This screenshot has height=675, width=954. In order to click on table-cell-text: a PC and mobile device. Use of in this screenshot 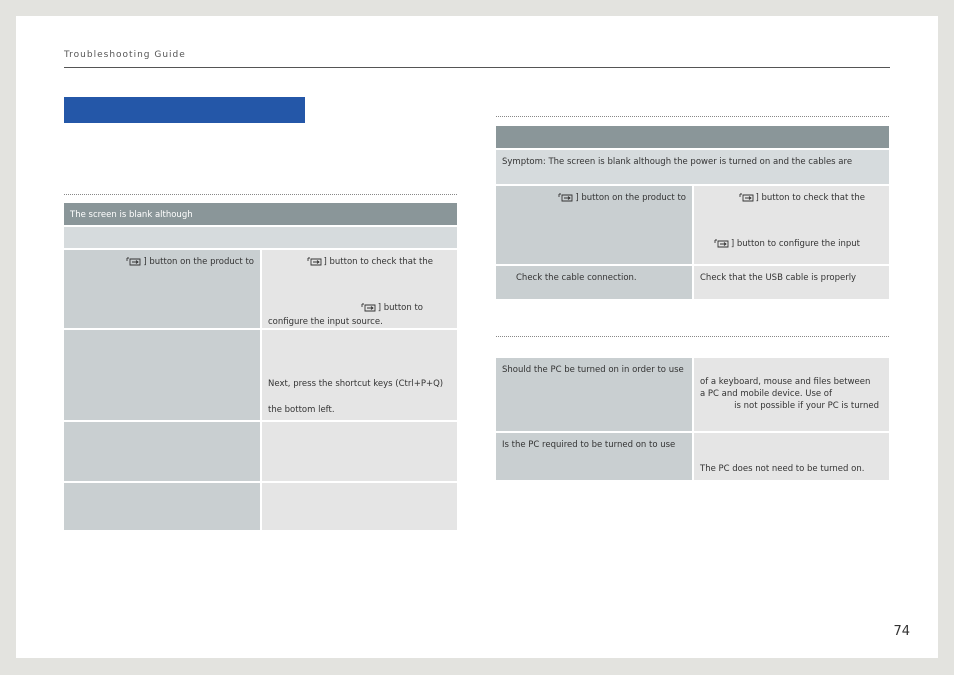, I will do `click(766, 394)`.